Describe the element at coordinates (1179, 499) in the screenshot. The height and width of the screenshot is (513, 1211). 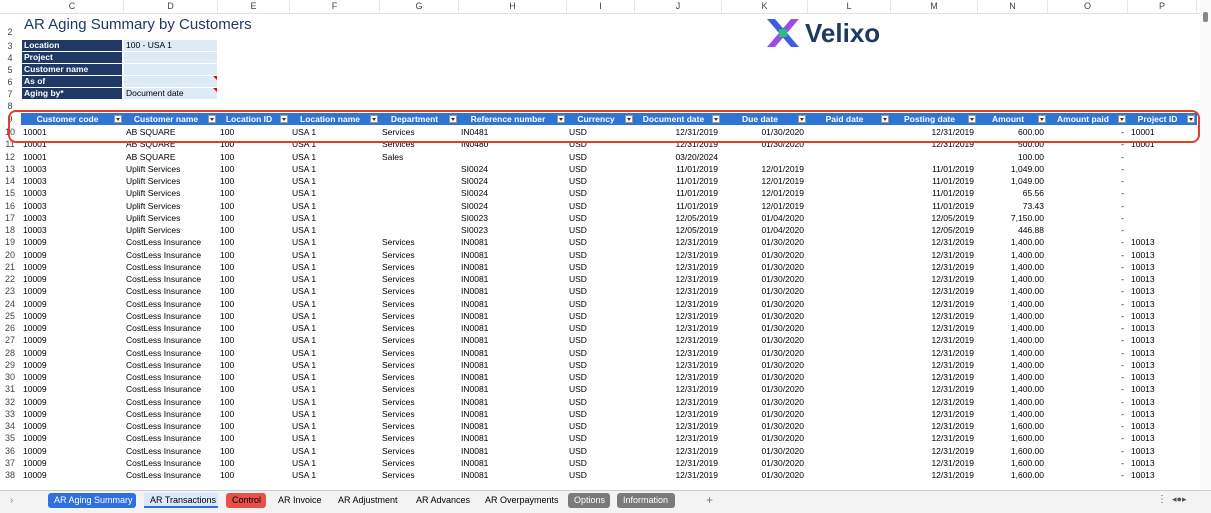
I see `navigate-sheets-icon: ◂●▸` at that location.